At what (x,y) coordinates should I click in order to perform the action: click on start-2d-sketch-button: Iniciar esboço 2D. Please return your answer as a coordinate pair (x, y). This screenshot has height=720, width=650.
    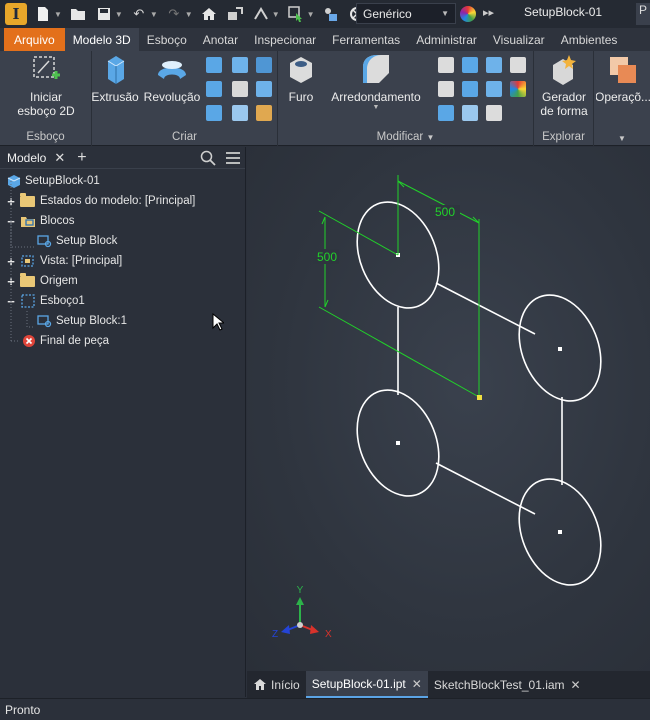
    Looking at the image, I should click on (46, 85).